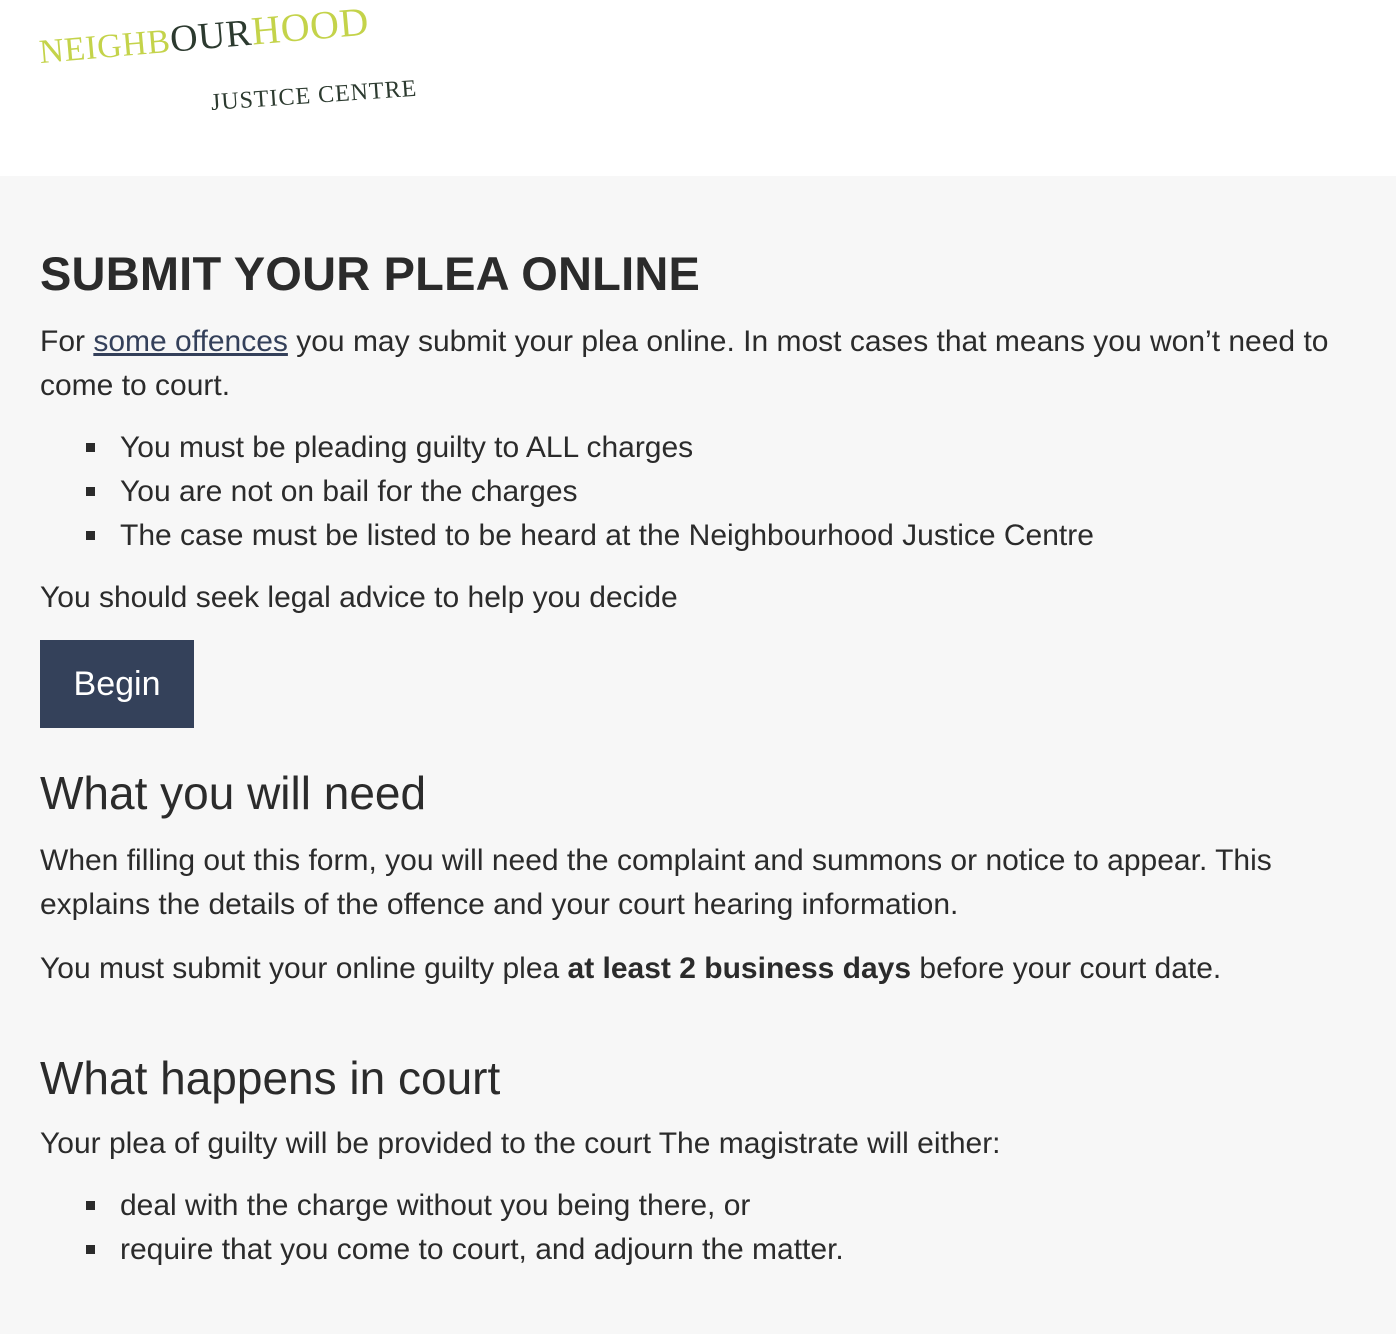 The image size is (1396, 1334). Describe the element at coordinates (270, 1077) in the screenshot. I see `what-happens-in-court-heading: What happens in court` at that location.